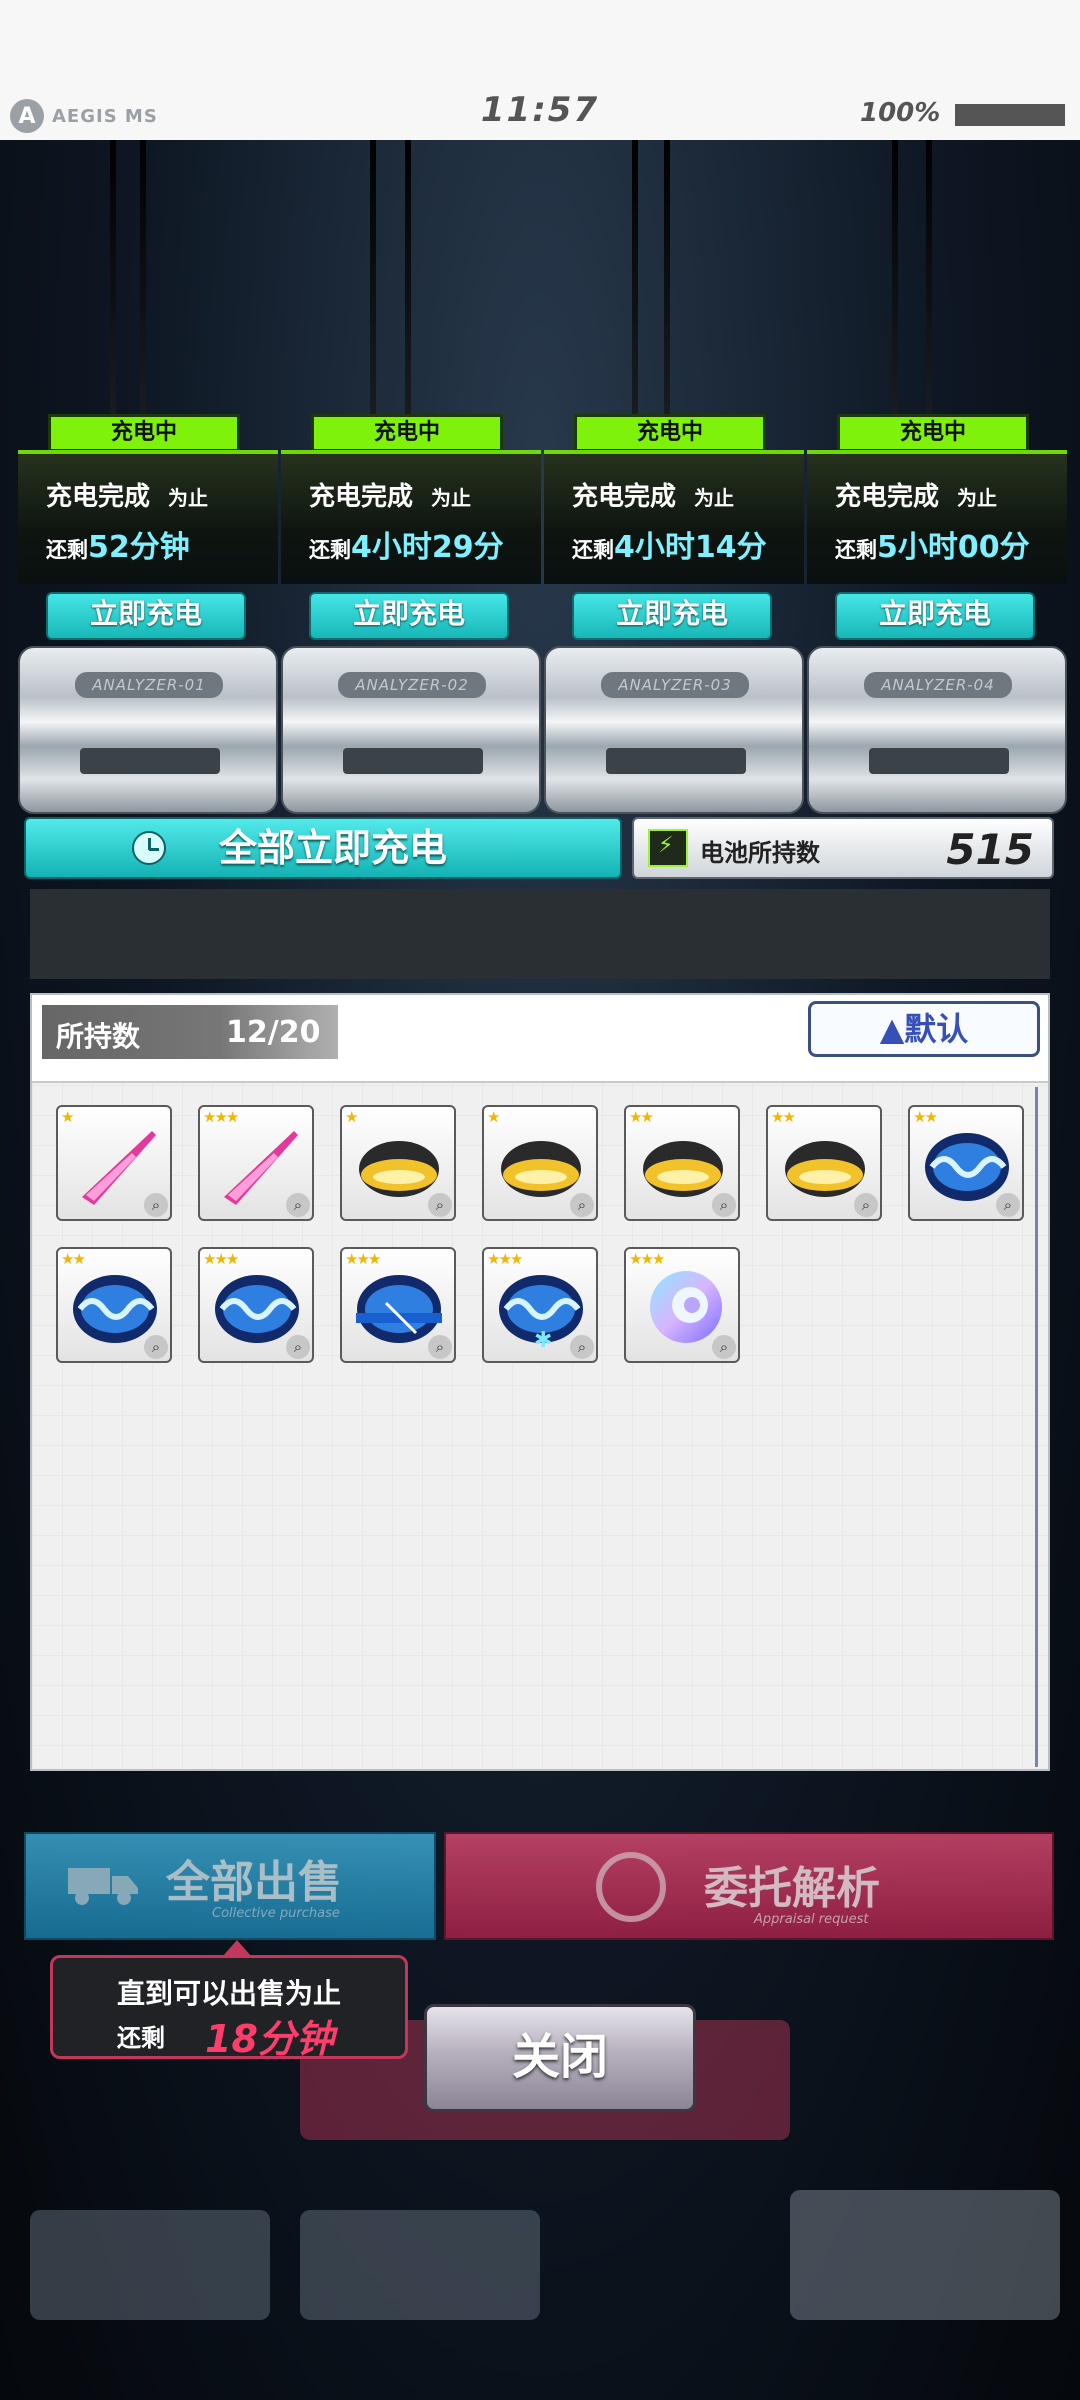  Describe the element at coordinates (675, 685) in the screenshot. I see `analyzer-label: ANALYZER-03` at that location.